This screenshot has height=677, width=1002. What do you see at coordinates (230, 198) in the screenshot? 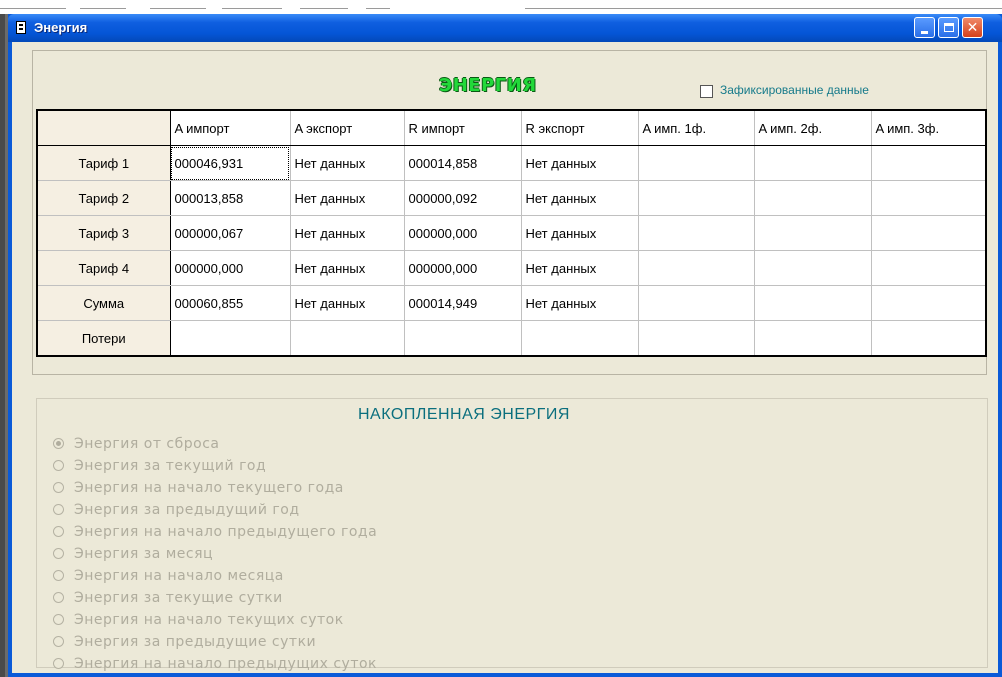
I see `table-cell: 000013,858` at bounding box center [230, 198].